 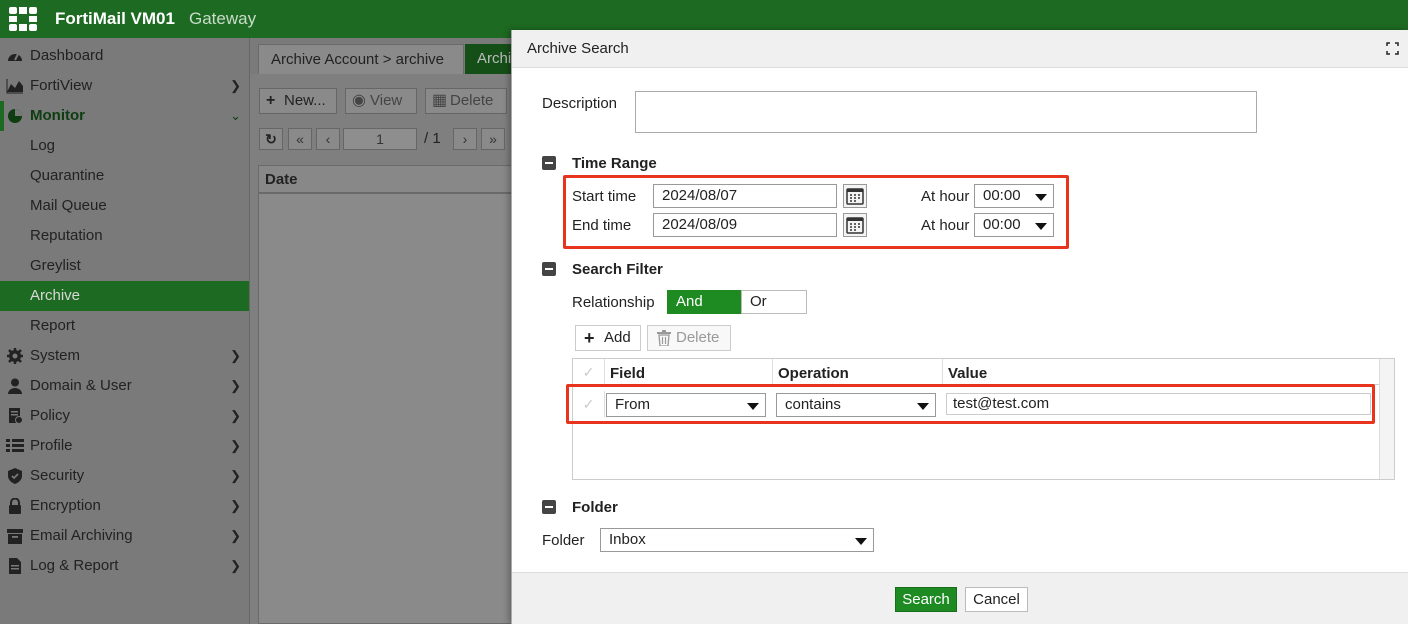 I want to click on dashboard-icon, so click(x=15, y=57).